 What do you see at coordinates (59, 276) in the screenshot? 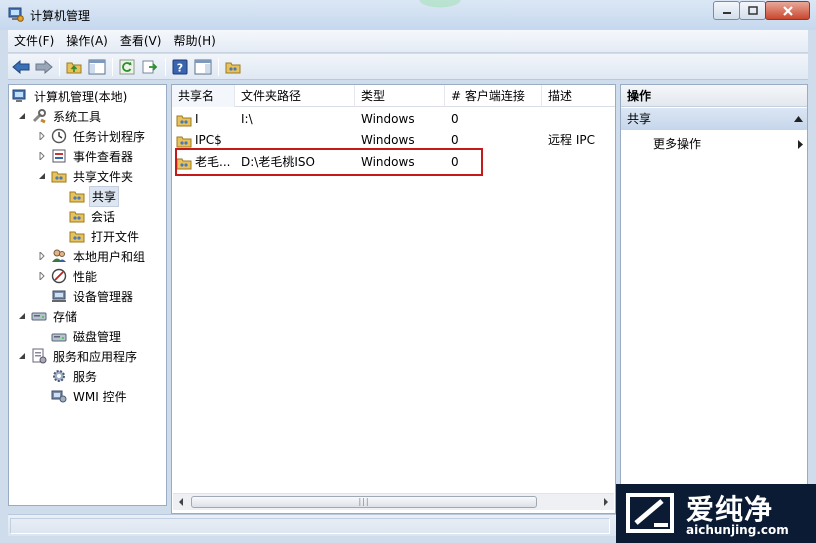
I see `performance-icon` at bounding box center [59, 276].